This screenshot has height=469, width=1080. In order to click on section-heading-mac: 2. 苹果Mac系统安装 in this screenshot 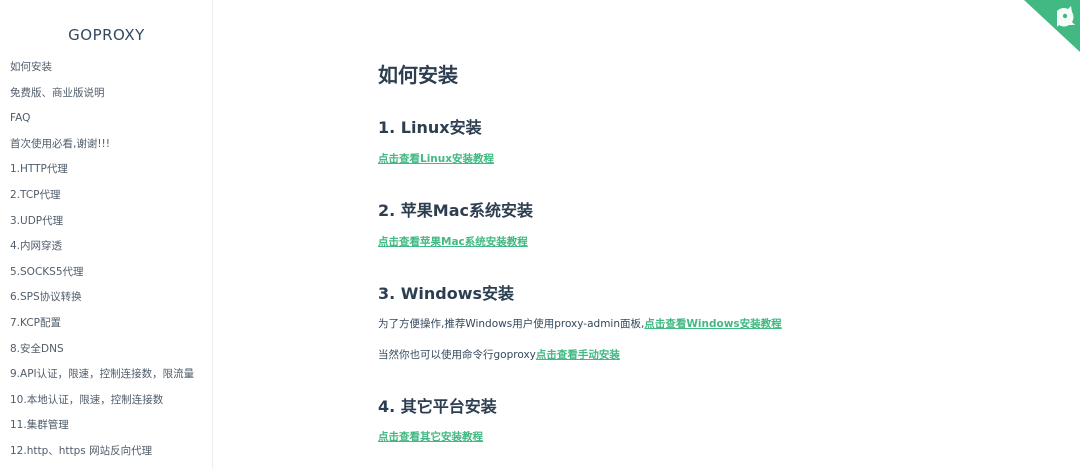, I will do `click(455, 210)`.